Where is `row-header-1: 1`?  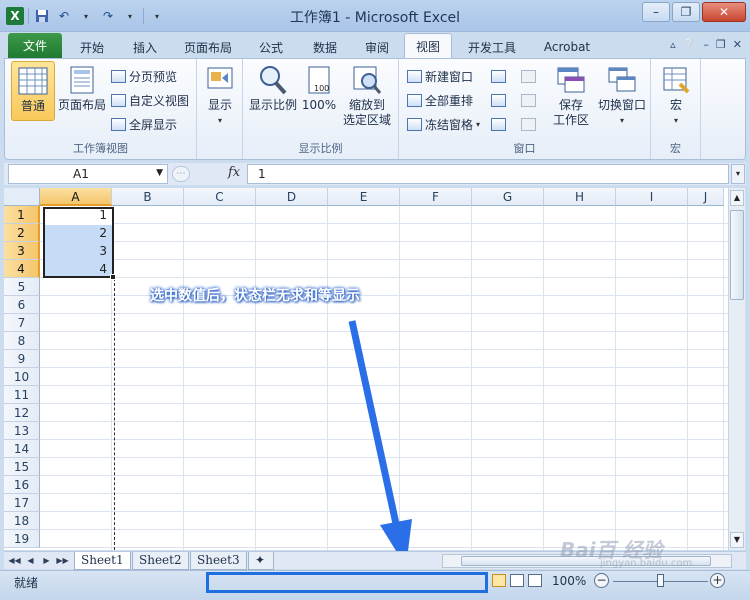 row-header-1: 1 is located at coordinates (22, 215).